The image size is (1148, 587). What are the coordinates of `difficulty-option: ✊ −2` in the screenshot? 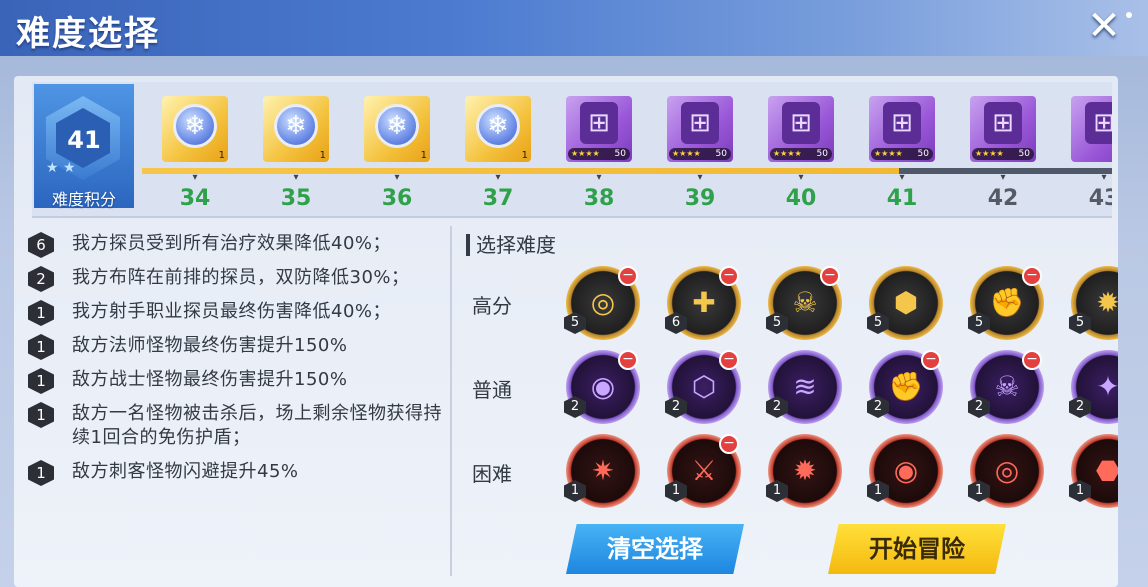 It's located at (905, 387).